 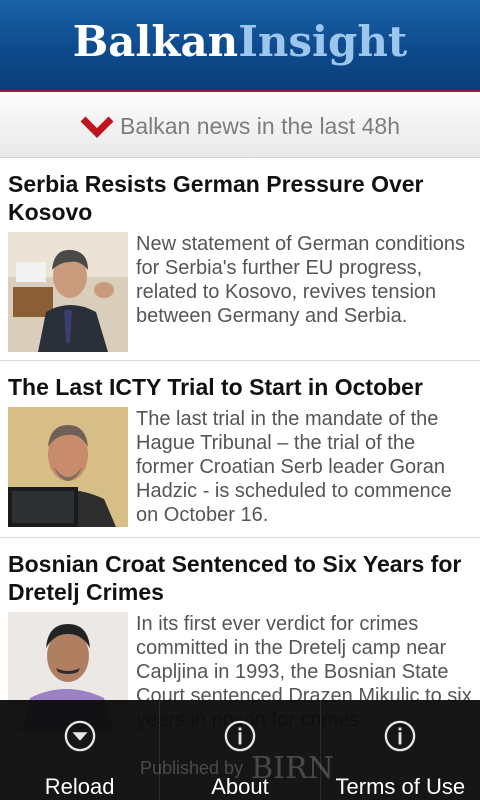 I want to click on bottom-action-bar: Reload About Terms of Use, so click(x=240, y=750).